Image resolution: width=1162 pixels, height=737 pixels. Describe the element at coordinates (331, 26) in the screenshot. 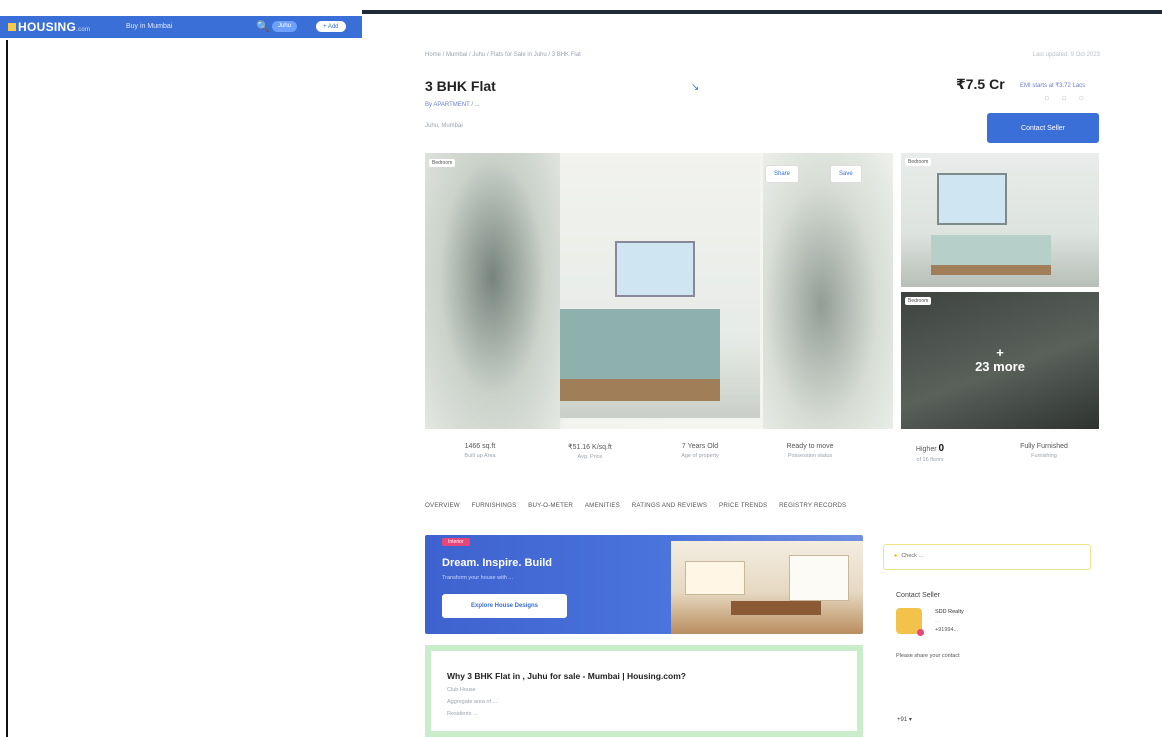

I see `add-location-chip: + Add` at that location.